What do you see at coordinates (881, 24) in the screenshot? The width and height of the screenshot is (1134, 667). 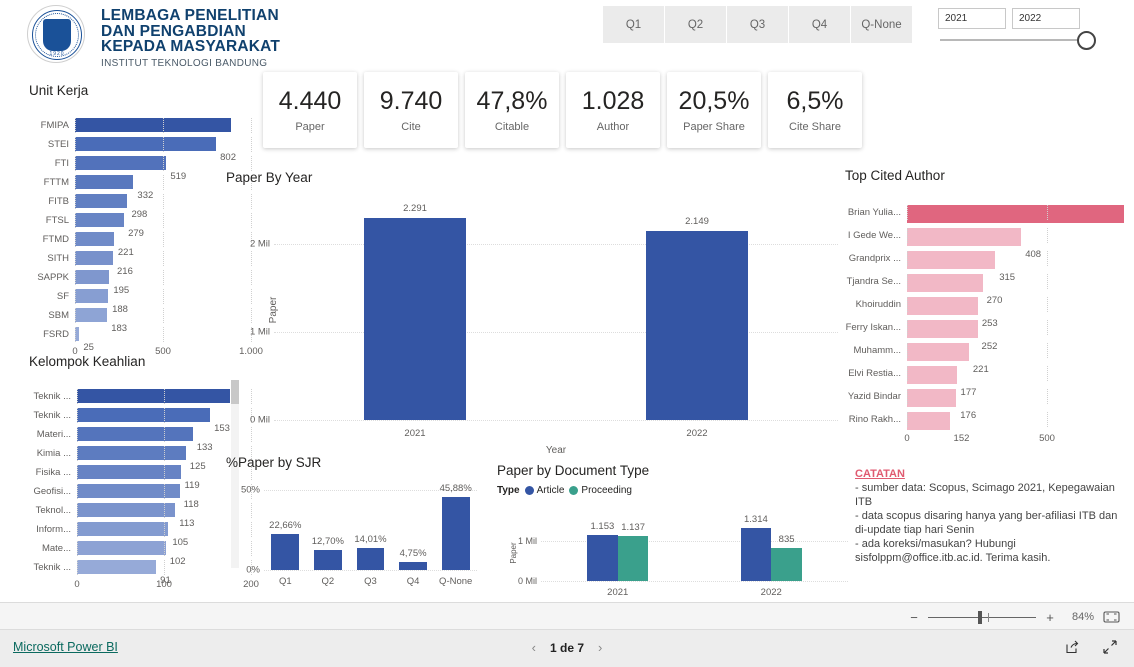 I see `quartile-button-q-none: Q-None` at bounding box center [881, 24].